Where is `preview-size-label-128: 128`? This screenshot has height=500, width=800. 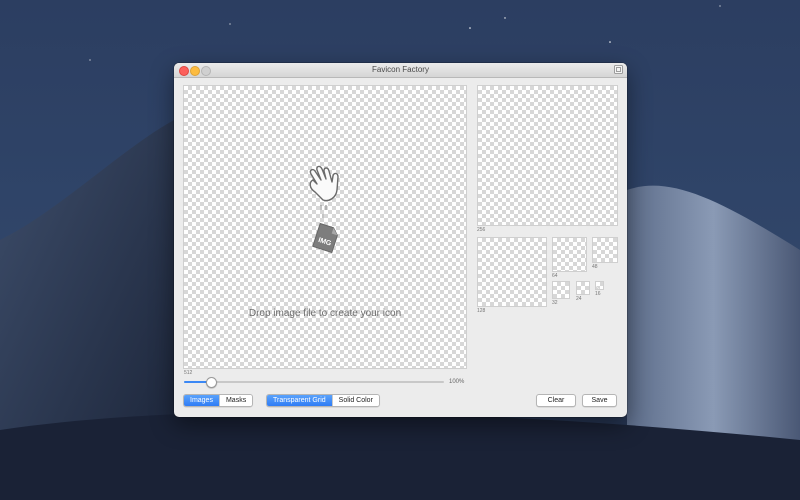
preview-size-label-128: 128 is located at coordinates (481, 311).